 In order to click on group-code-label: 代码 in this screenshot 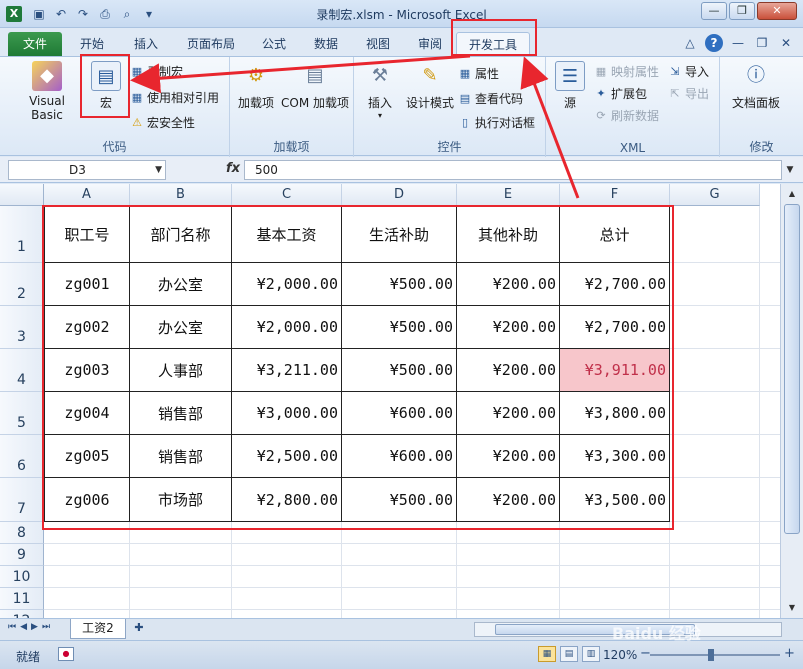, I will do `click(114, 147)`.